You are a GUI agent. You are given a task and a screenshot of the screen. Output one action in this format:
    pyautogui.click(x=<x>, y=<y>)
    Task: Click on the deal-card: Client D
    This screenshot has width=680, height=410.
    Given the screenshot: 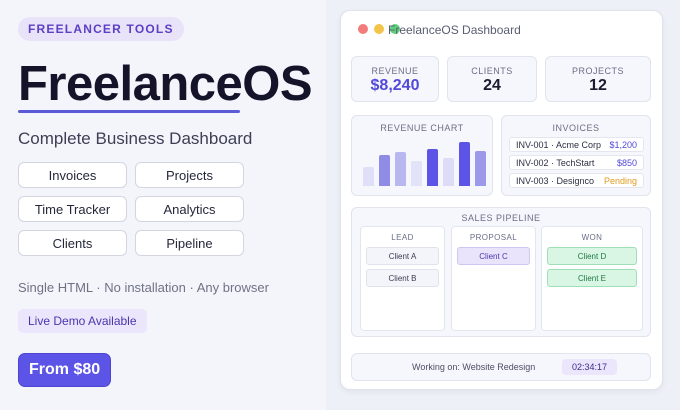 What is the action you would take?
    pyautogui.click(x=592, y=256)
    